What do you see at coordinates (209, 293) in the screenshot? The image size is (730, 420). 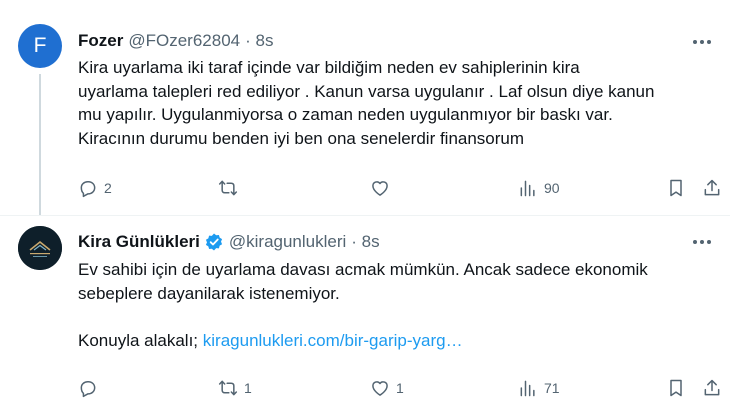 I see `tweet-text-line: sebeplere dayanilarak istenemiyor.` at bounding box center [209, 293].